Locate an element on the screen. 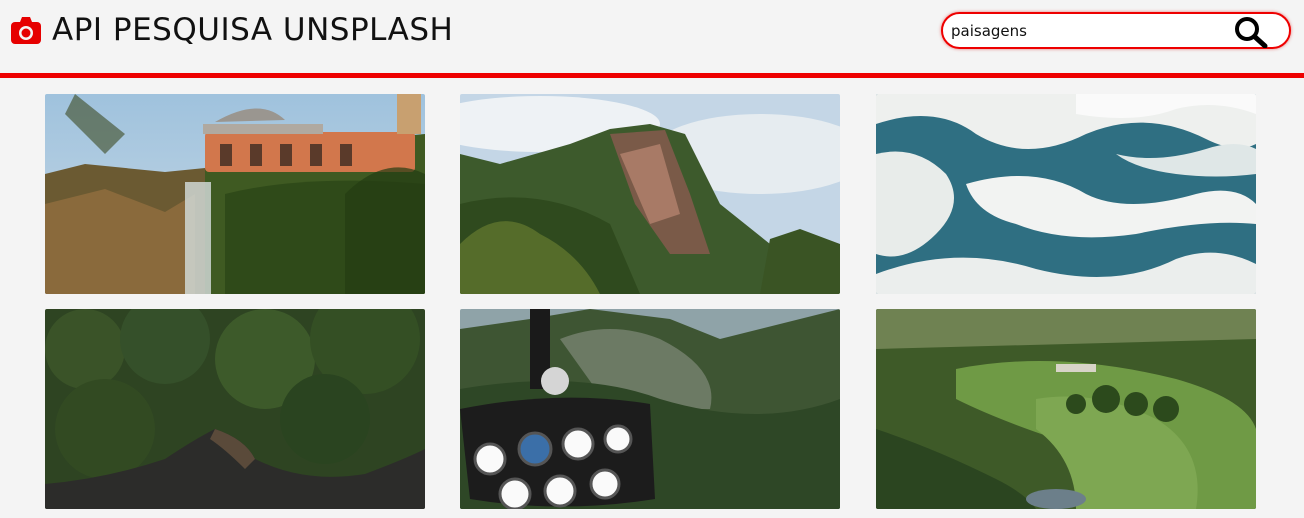  photo-forest-river is located at coordinates (235, 409).